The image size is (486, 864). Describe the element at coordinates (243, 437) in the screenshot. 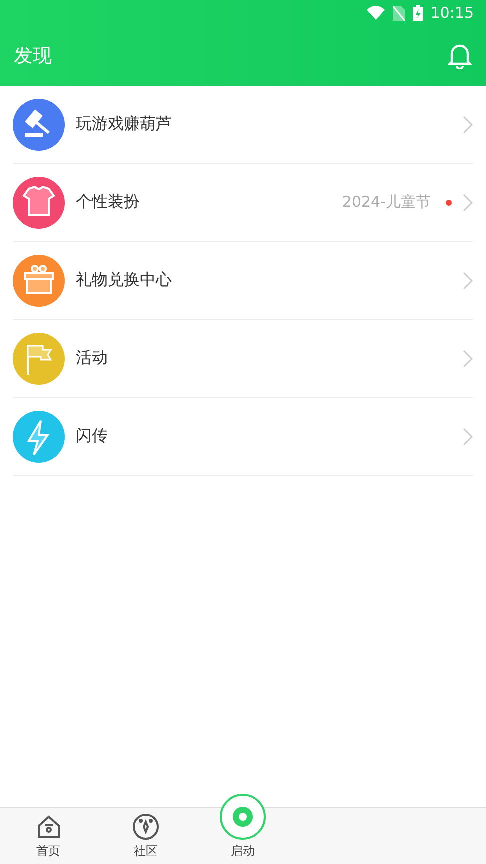

I see `menu-row: 闪传` at that location.